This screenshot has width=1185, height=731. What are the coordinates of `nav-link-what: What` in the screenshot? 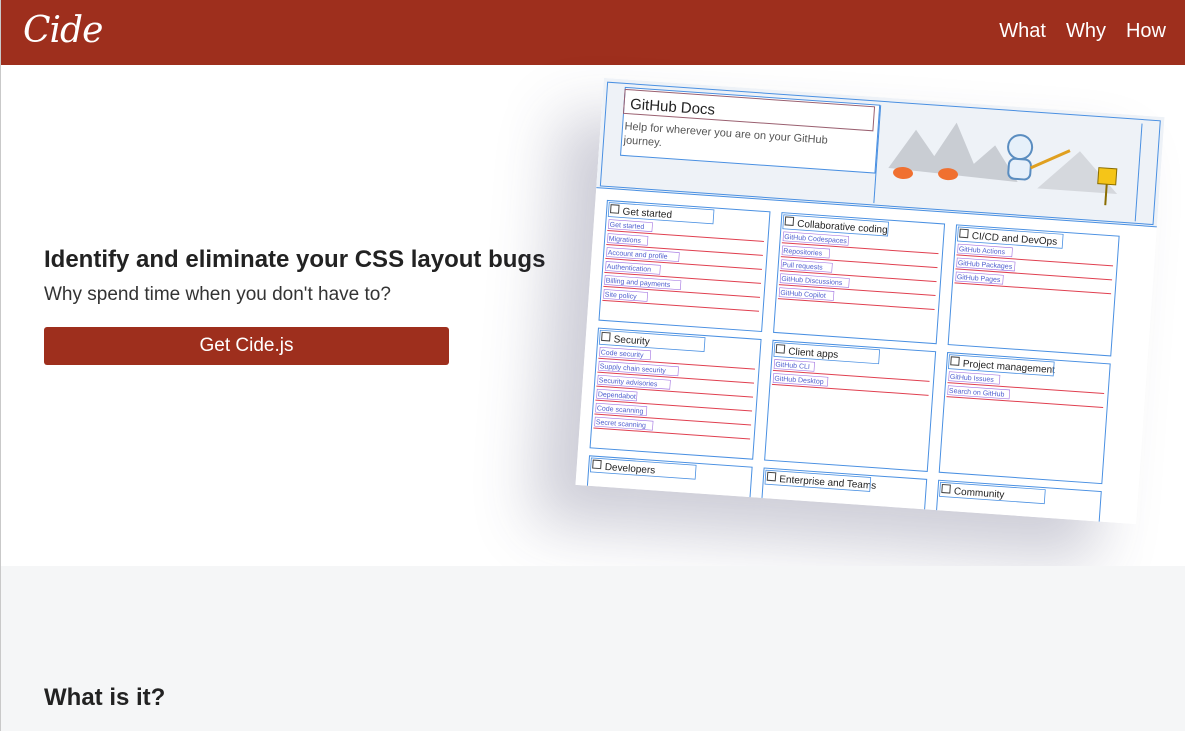 It's located at (1022, 31).